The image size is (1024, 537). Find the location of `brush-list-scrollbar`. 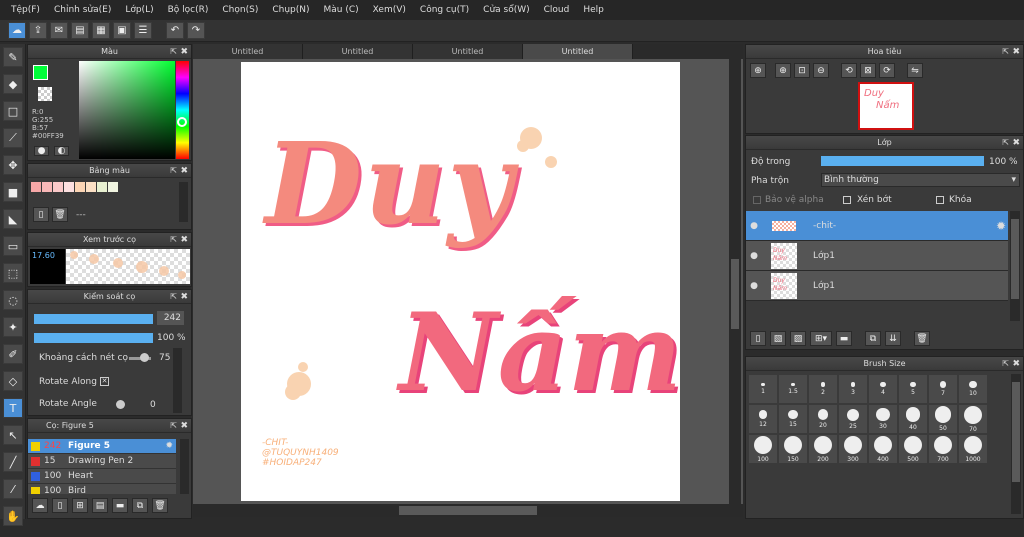

brush-list-scrollbar is located at coordinates (184, 466).